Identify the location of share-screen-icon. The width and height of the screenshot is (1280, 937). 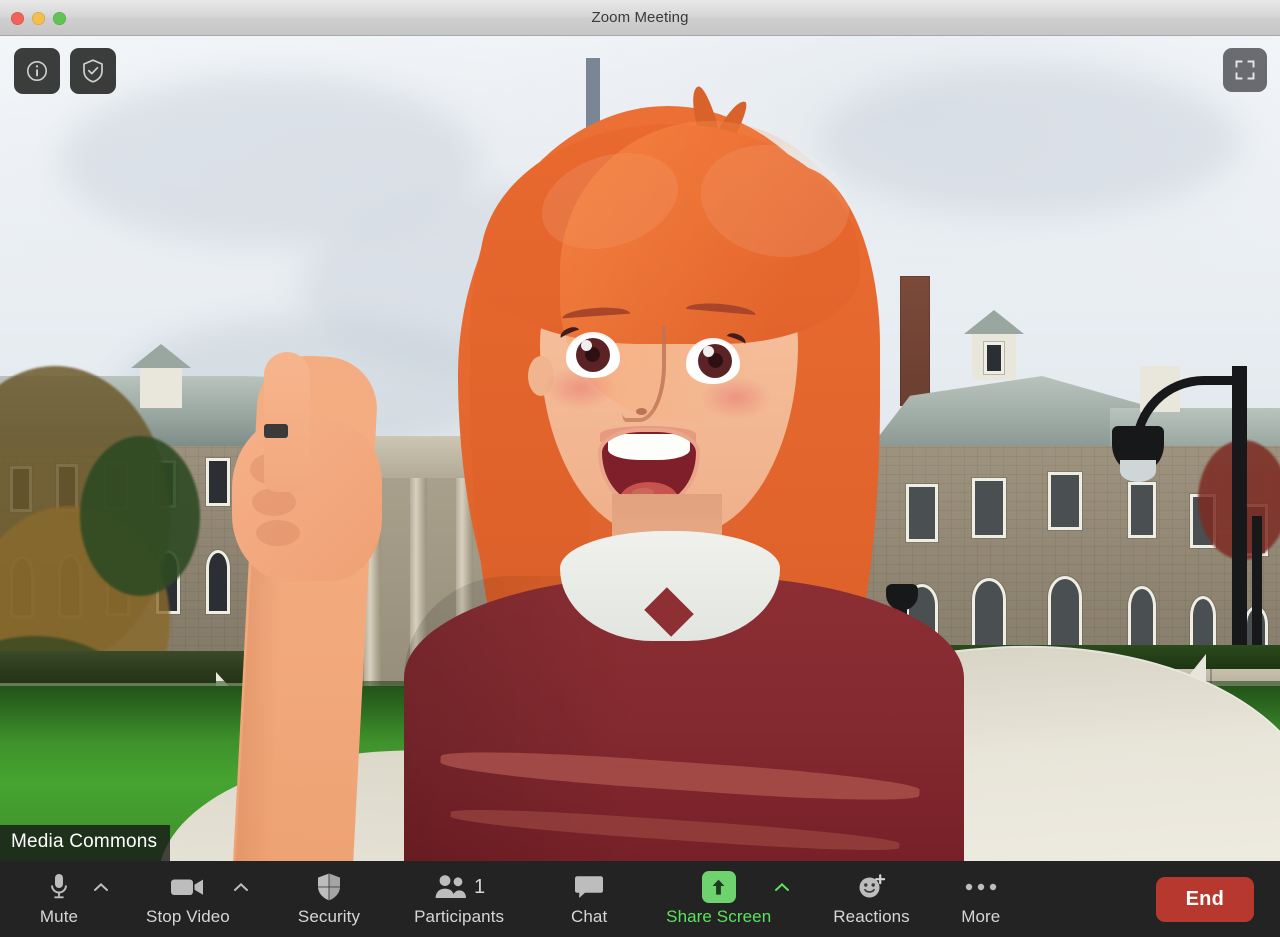
(718, 887).